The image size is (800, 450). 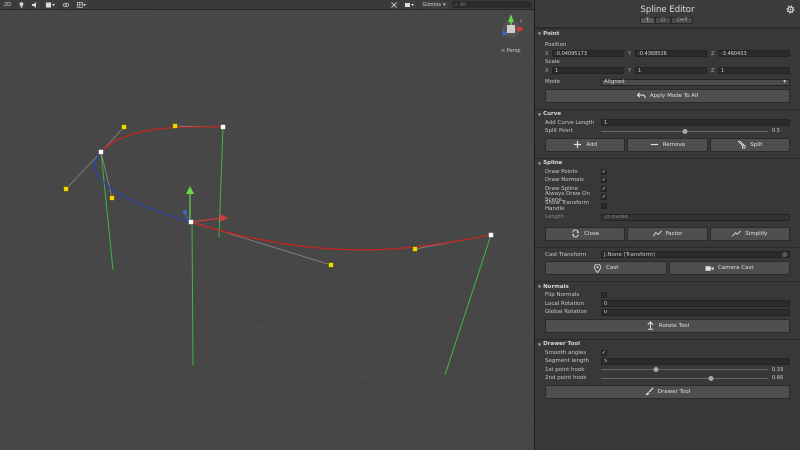 I want to click on split-point-value: 0.5, so click(x=781, y=131).